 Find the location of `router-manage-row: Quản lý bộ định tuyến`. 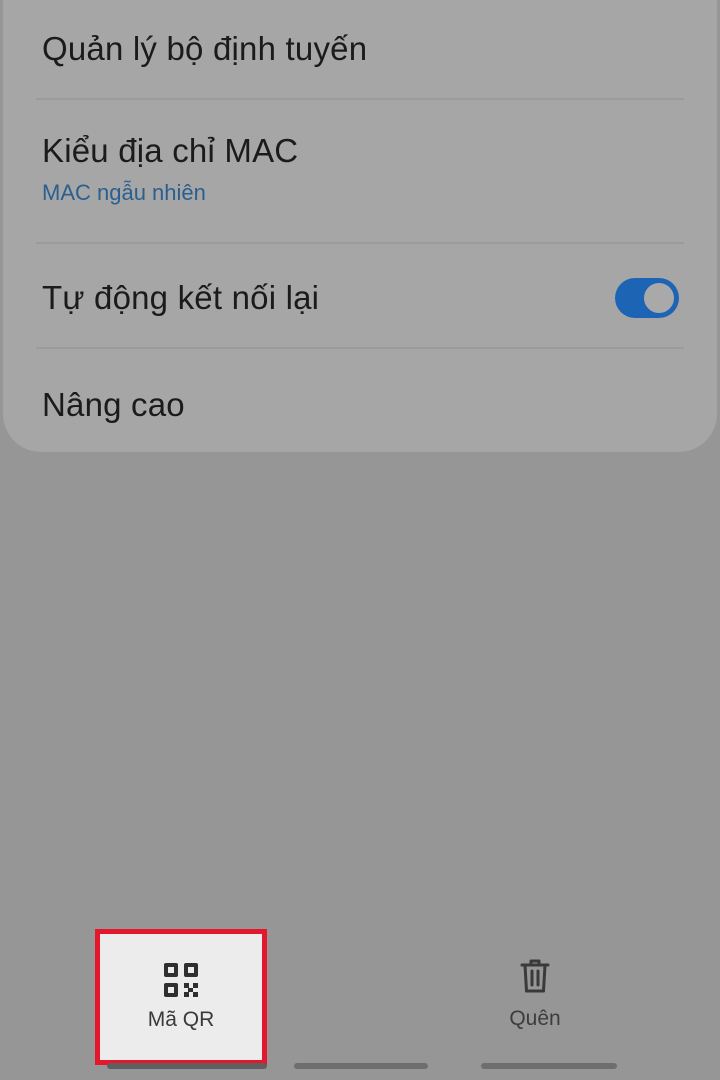

router-manage-row: Quản lý bộ định tuyến is located at coordinates (360, 49).